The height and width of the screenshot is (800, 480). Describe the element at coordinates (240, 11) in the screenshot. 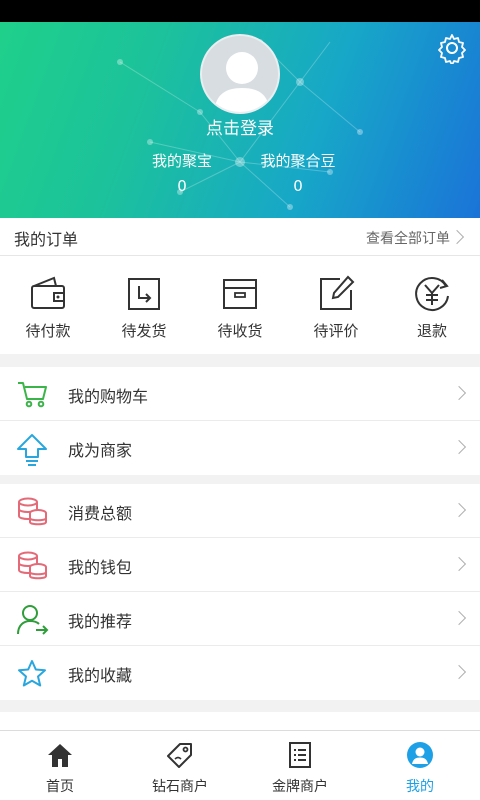

I see `status-bar` at that location.